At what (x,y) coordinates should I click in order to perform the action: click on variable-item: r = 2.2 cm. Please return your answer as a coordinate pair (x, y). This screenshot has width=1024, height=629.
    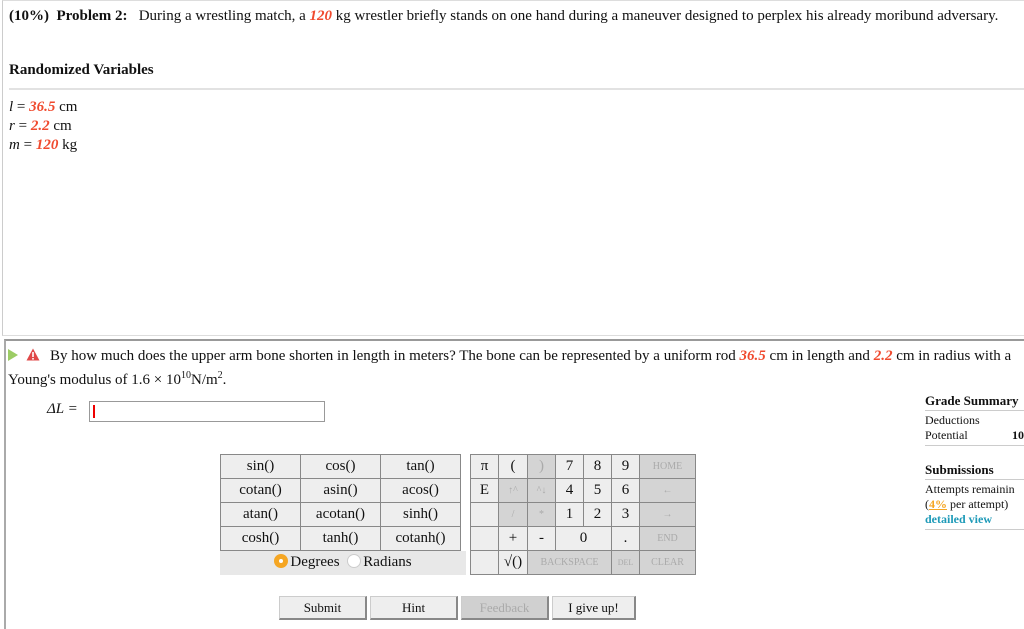
    Looking at the image, I should click on (40, 126).